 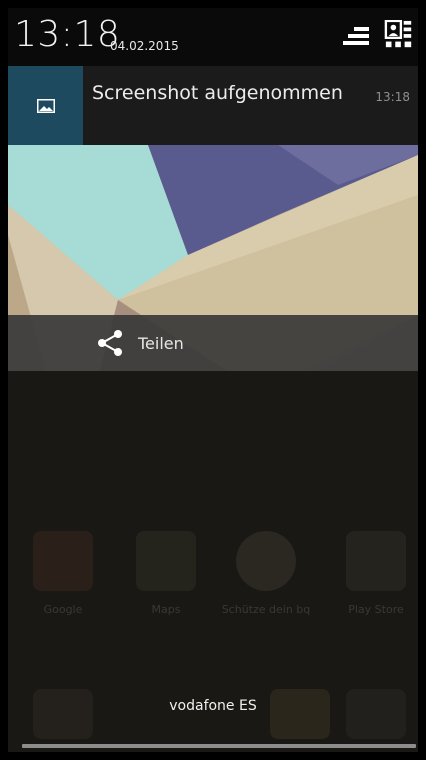 I want to click on image-icon, so click(x=45, y=105).